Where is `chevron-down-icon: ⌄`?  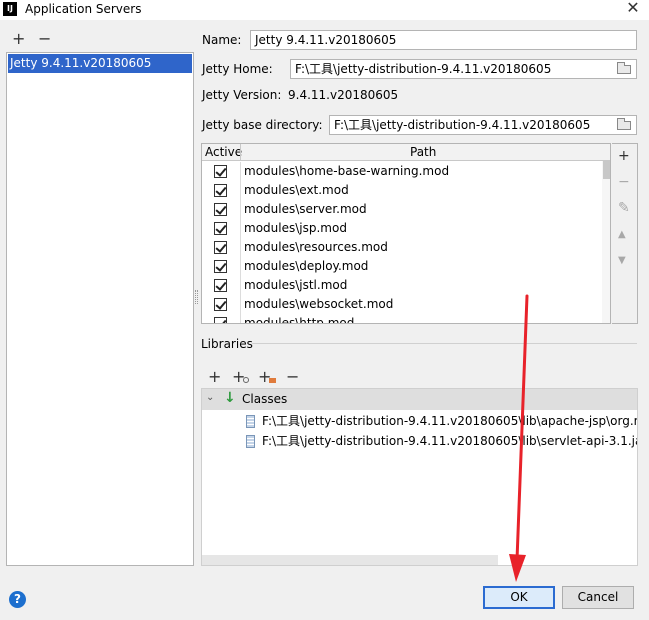 chevron-down-icon: ⌄ is located at coordinates (210, 397).